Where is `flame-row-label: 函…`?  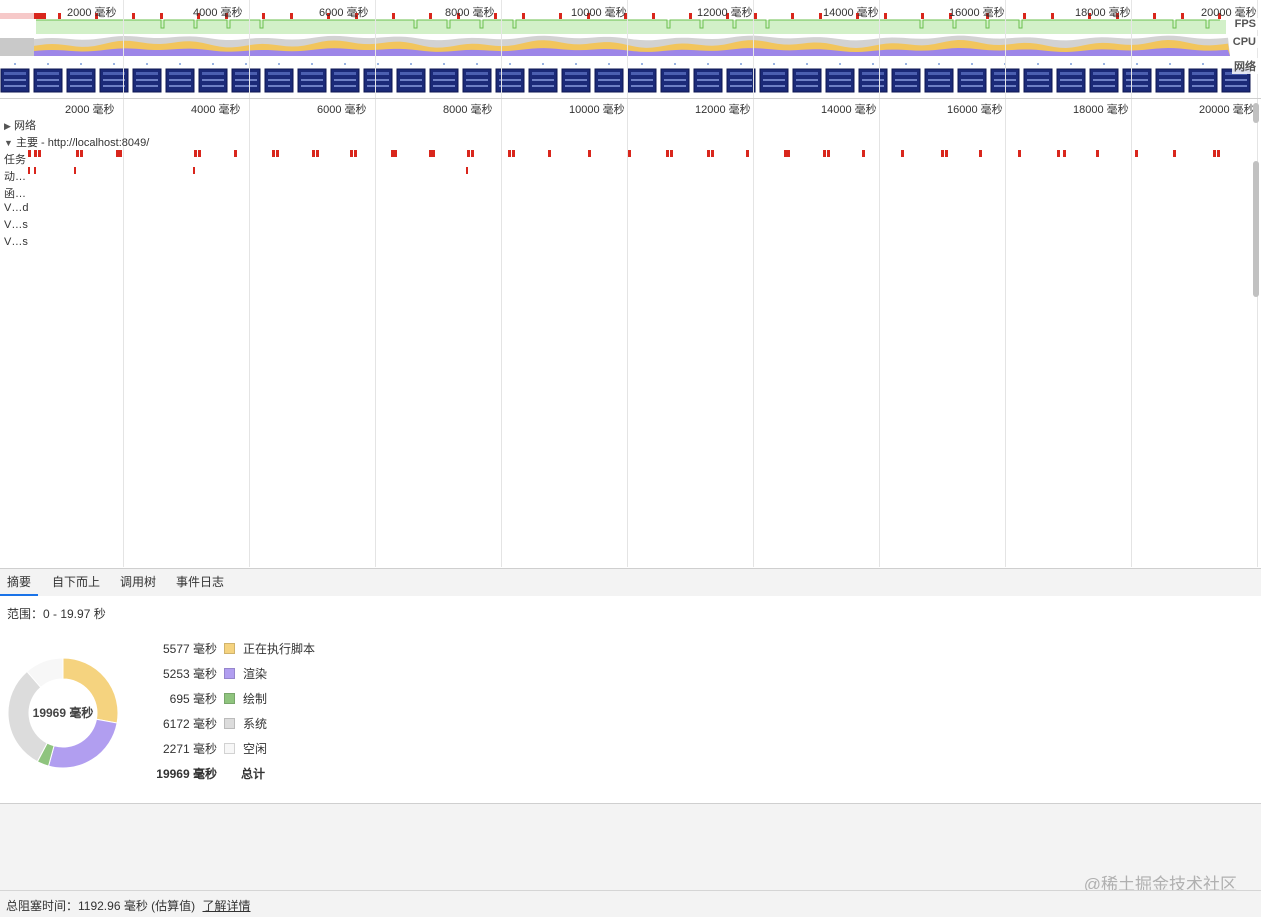 flame-row-label: 函… is located at coordinates (15, 194).